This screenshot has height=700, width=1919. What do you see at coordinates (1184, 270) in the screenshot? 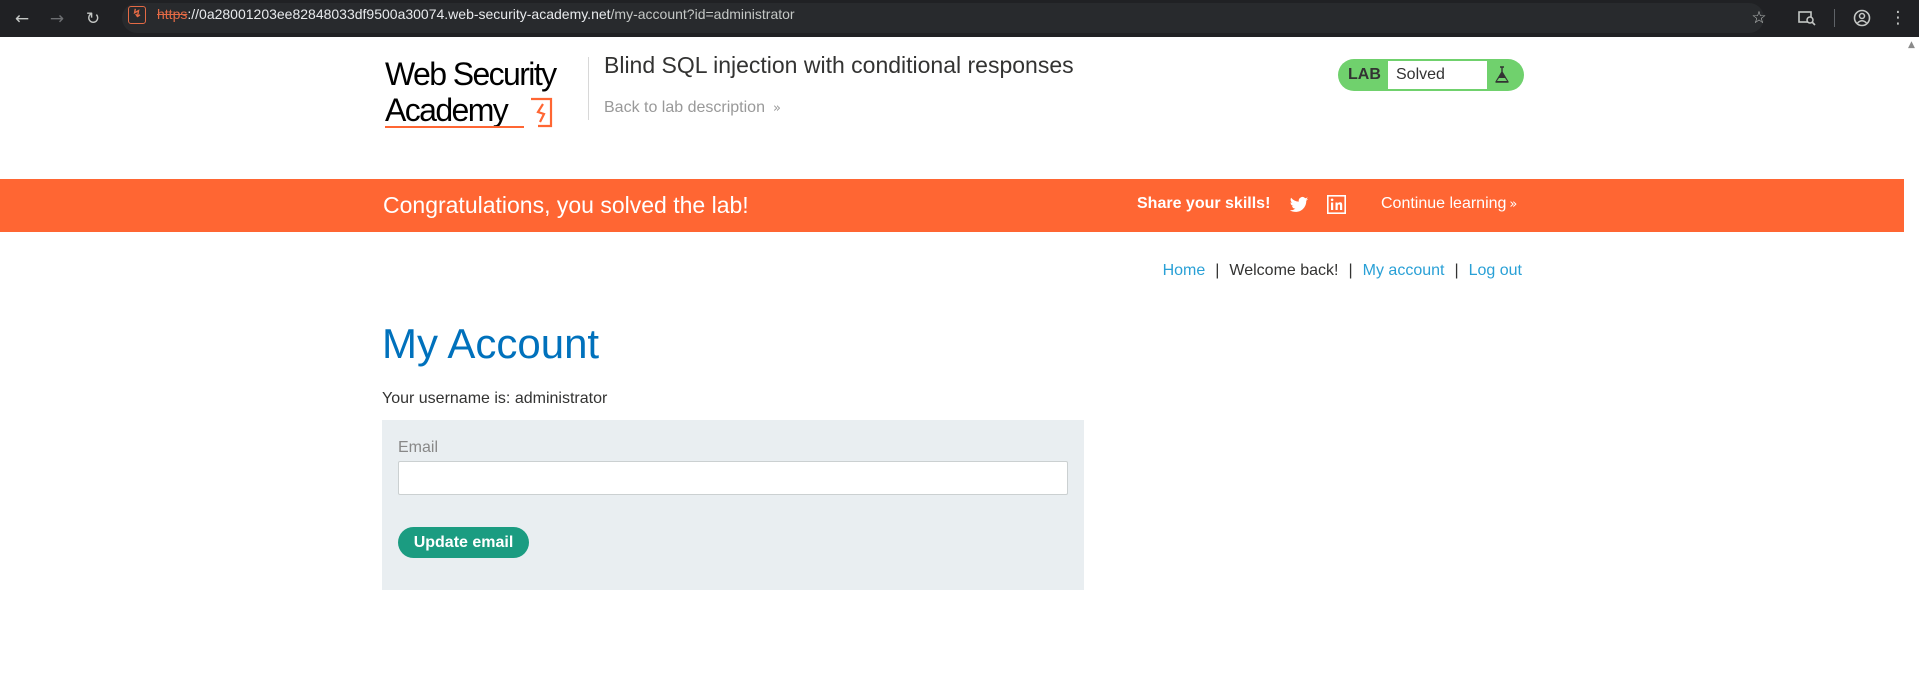
I see `nav-home-link: Home` at bounding box center [1184, 270].